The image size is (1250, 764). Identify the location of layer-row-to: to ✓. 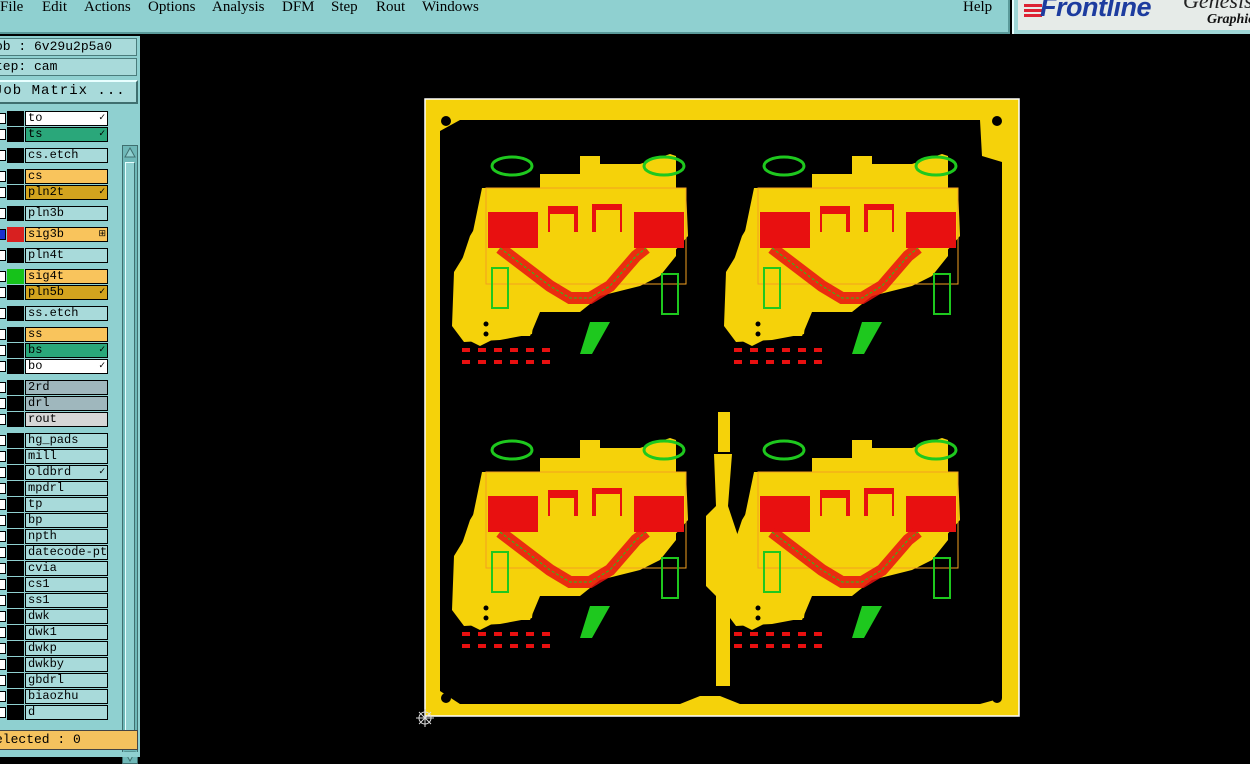
(61, 118).